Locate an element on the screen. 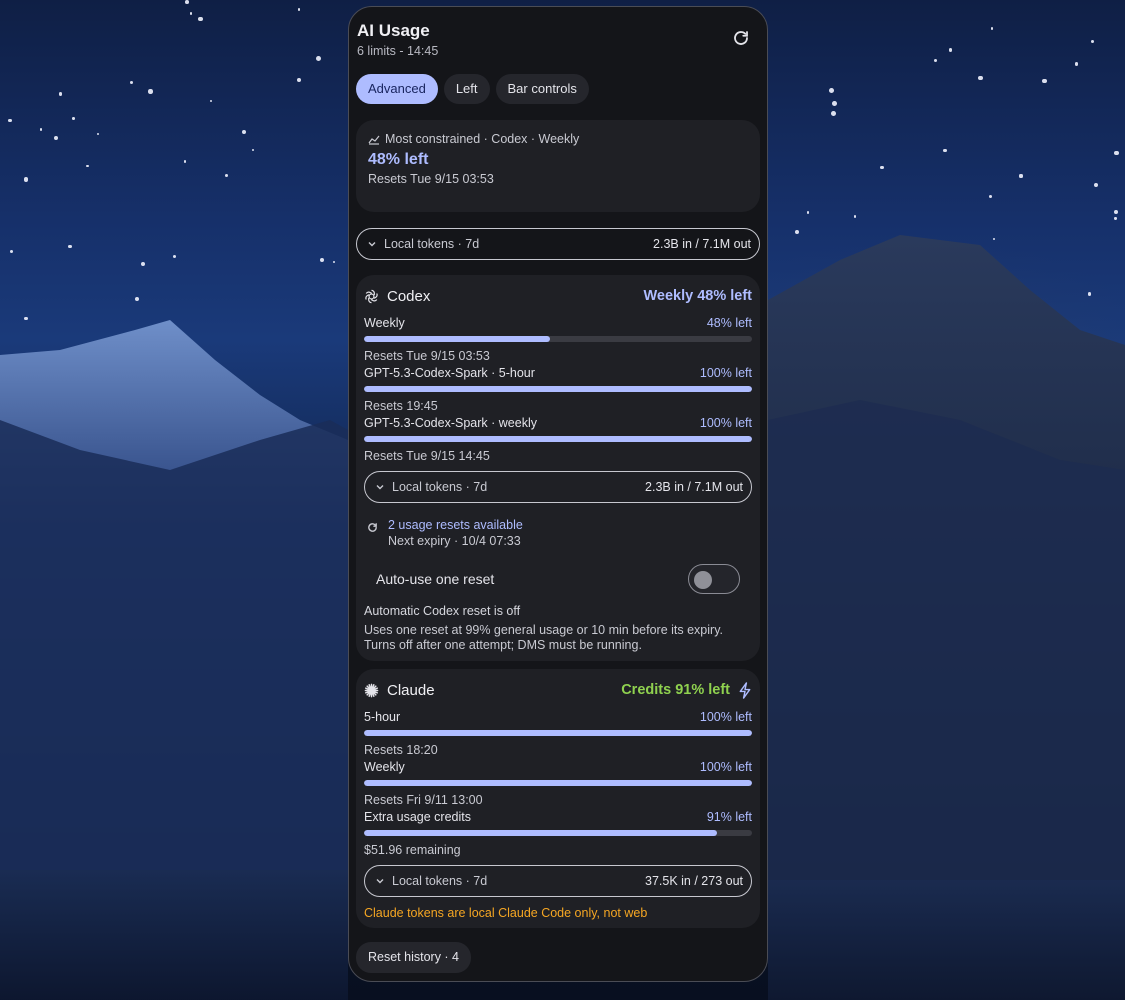 The image size is (1125, 1000). limit-reset: $51.96 remaining is located at coordinates (412, 850).